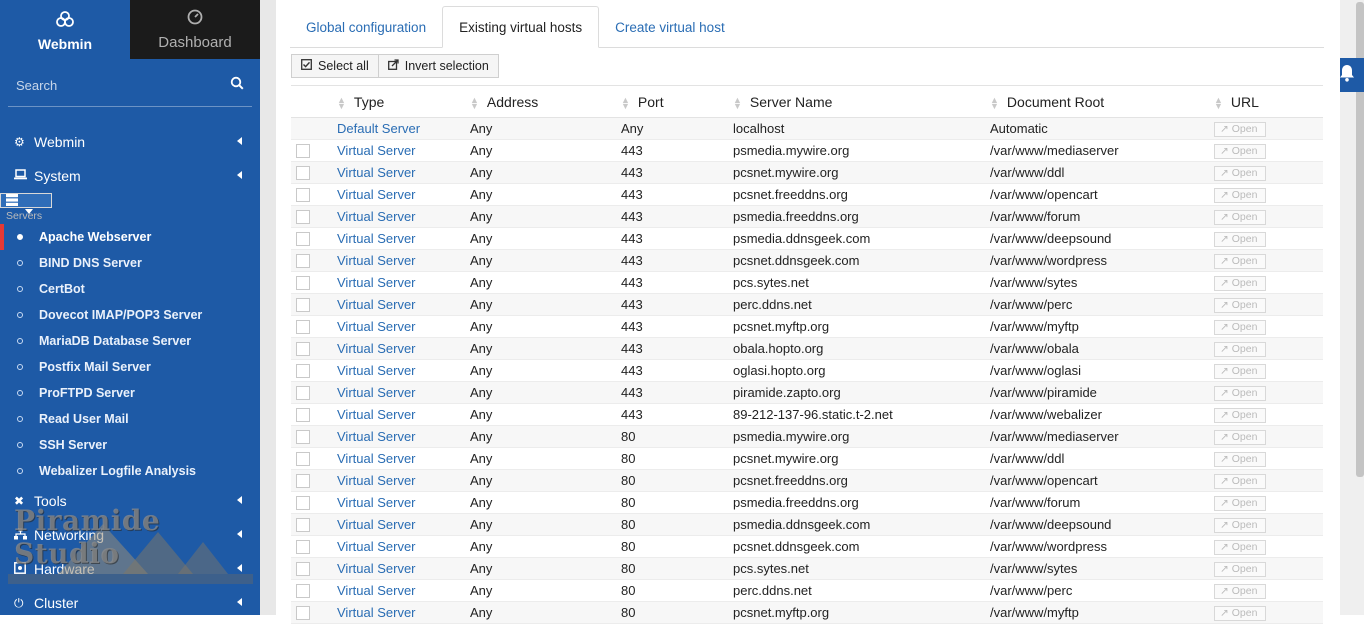  I want to click on sidebar-item-networking: Networking, so click(130, 535).